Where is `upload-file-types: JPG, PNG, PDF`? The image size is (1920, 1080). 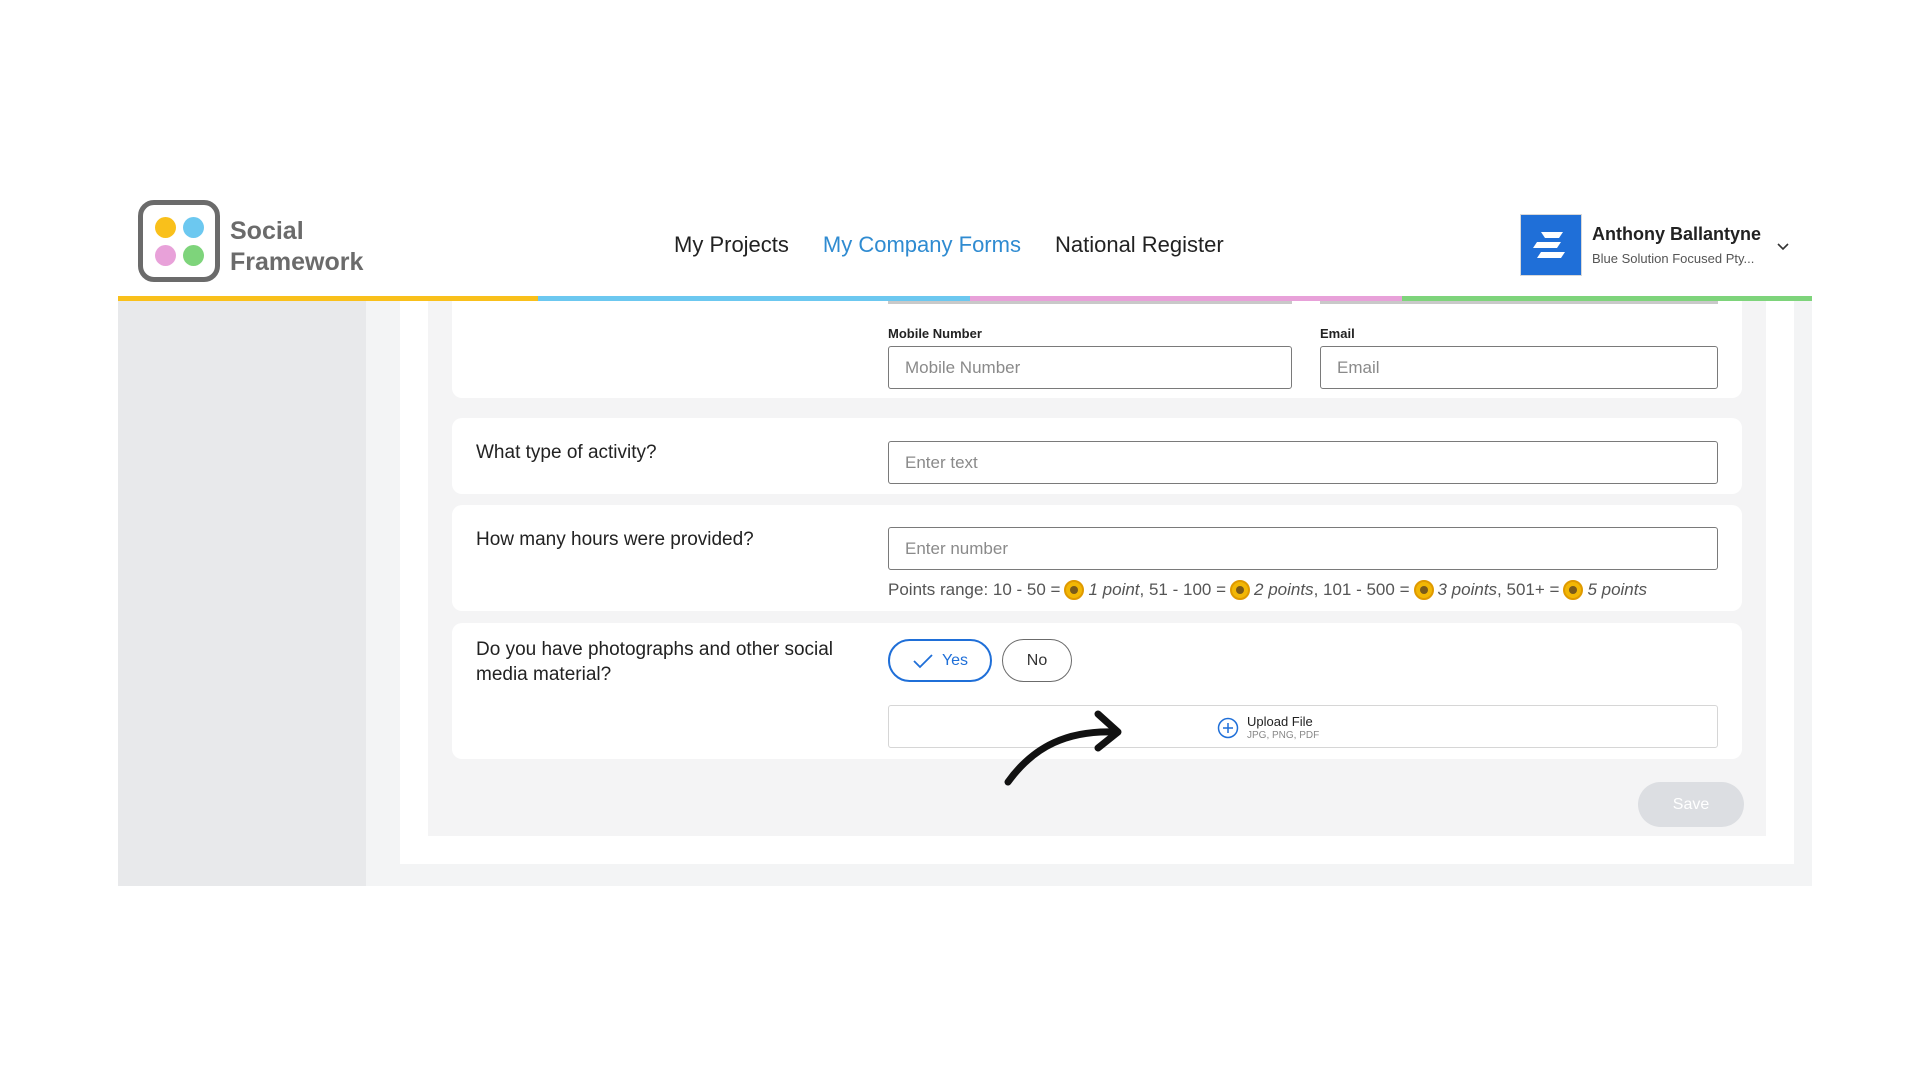 upload-file-types: JPG, PNG, PDF is located at coordinates (1283, 735).